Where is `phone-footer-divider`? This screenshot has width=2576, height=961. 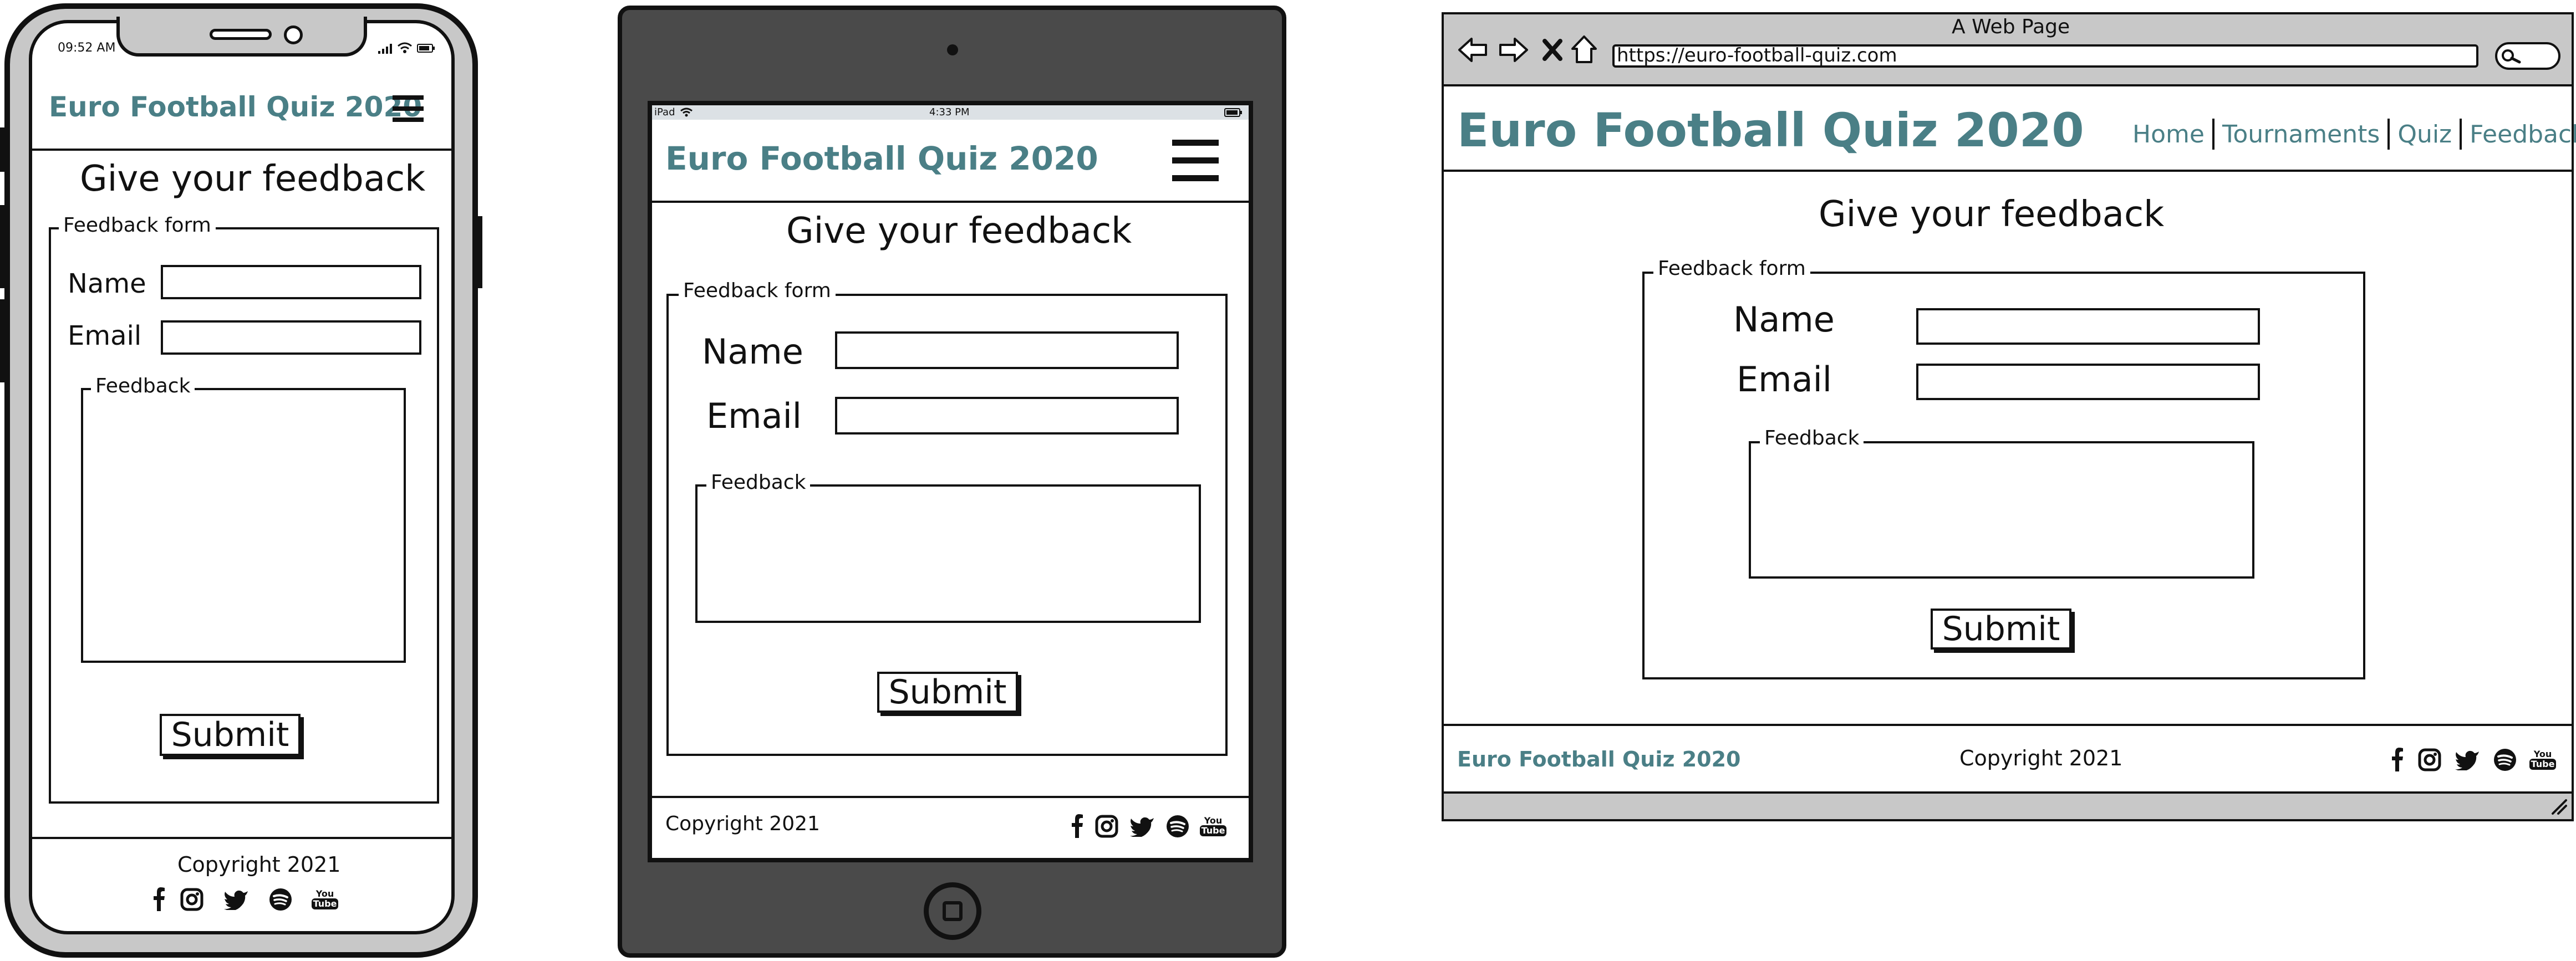
phone-footer-divider is located at coordinates (242, 838).